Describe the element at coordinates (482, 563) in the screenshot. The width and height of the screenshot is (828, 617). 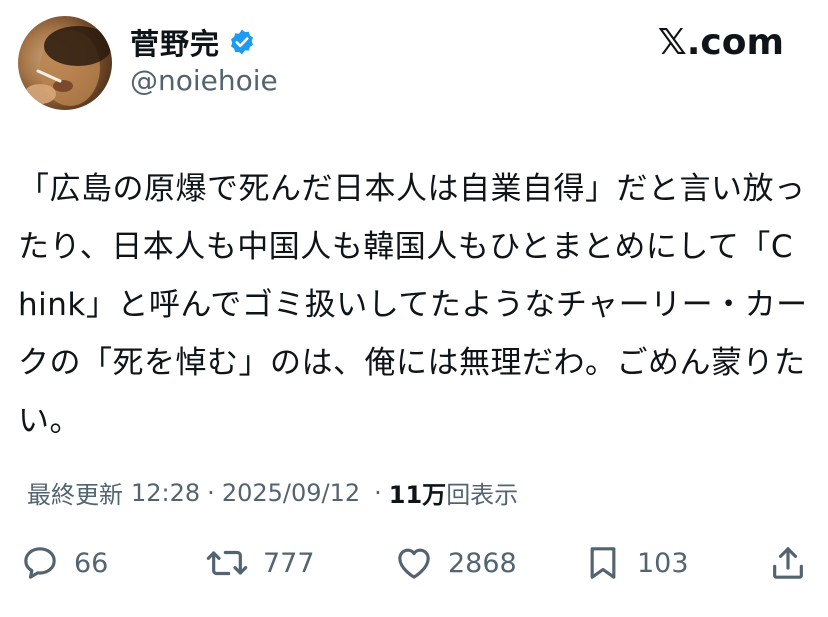
I see `like-count: 2868` at that location.